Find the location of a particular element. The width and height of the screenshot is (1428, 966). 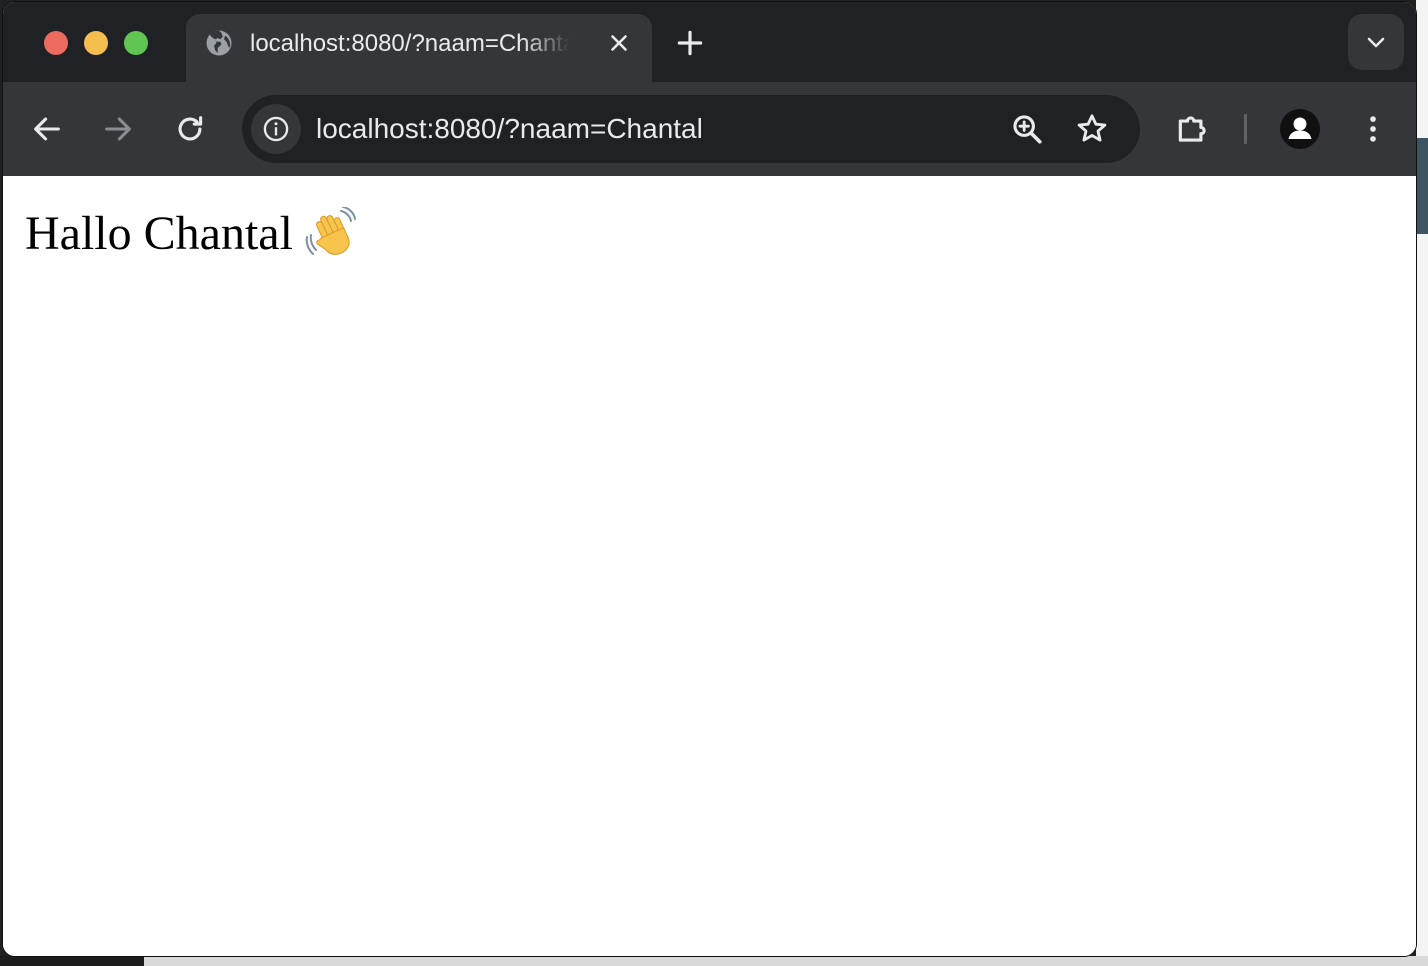

site-info-button is located at coordinates (276, 129).